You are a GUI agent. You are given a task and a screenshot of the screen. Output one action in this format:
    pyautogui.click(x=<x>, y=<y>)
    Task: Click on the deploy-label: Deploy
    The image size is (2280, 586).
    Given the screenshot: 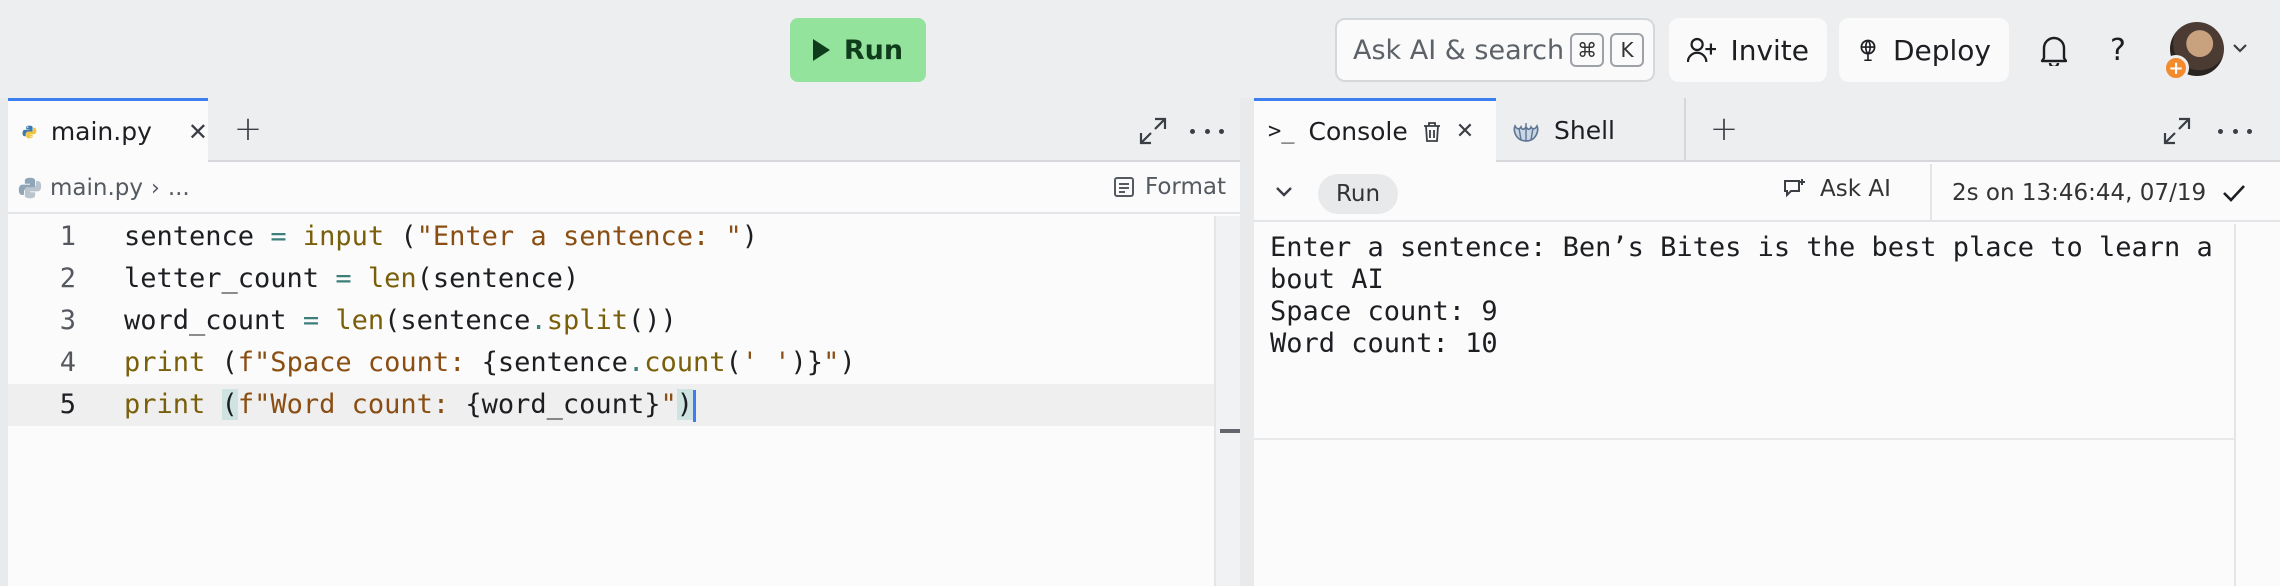 What is the action you would take?
    pyautogui.click(x=1941, y=50)
    